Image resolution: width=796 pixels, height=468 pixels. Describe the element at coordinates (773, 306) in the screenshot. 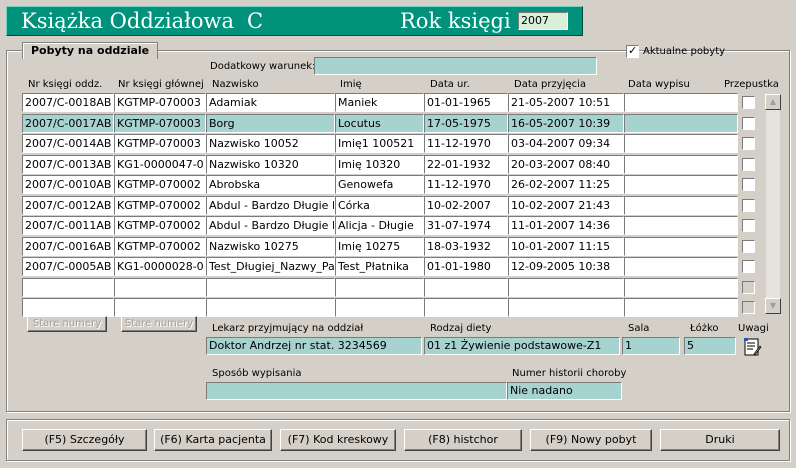

I see `scroll-down-icon: ▼` at that location.